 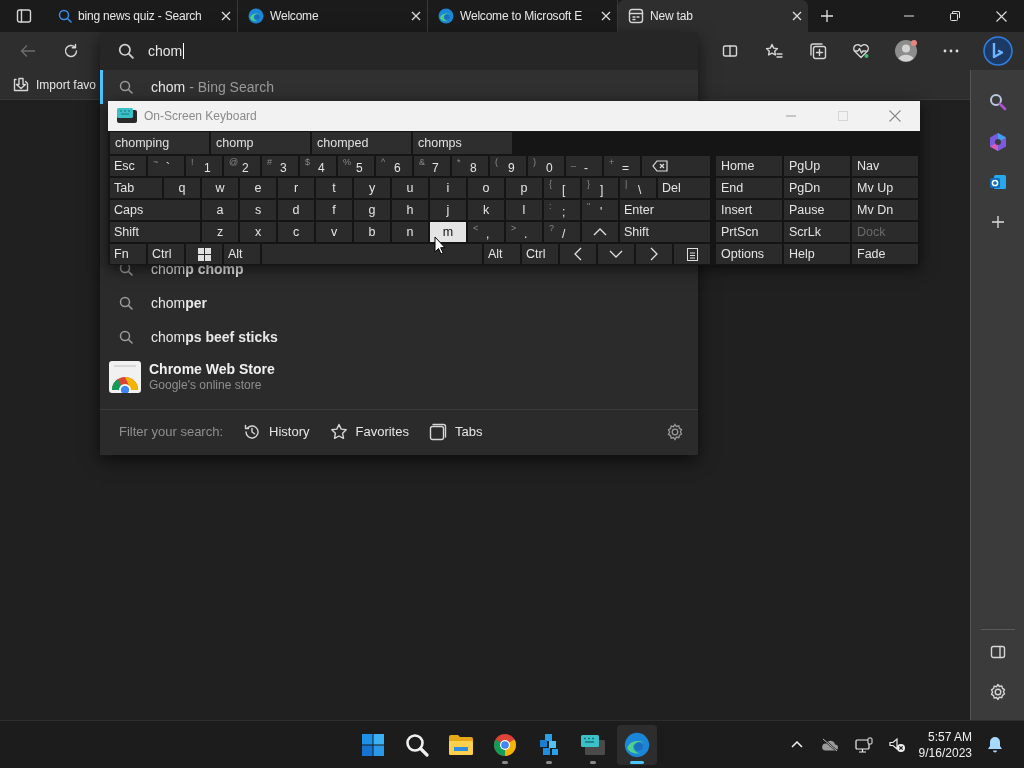 What do you see at coordinates (486, 188) in the screenshot?
I see `keyboard-key: o` at bounding box center [486, 188].